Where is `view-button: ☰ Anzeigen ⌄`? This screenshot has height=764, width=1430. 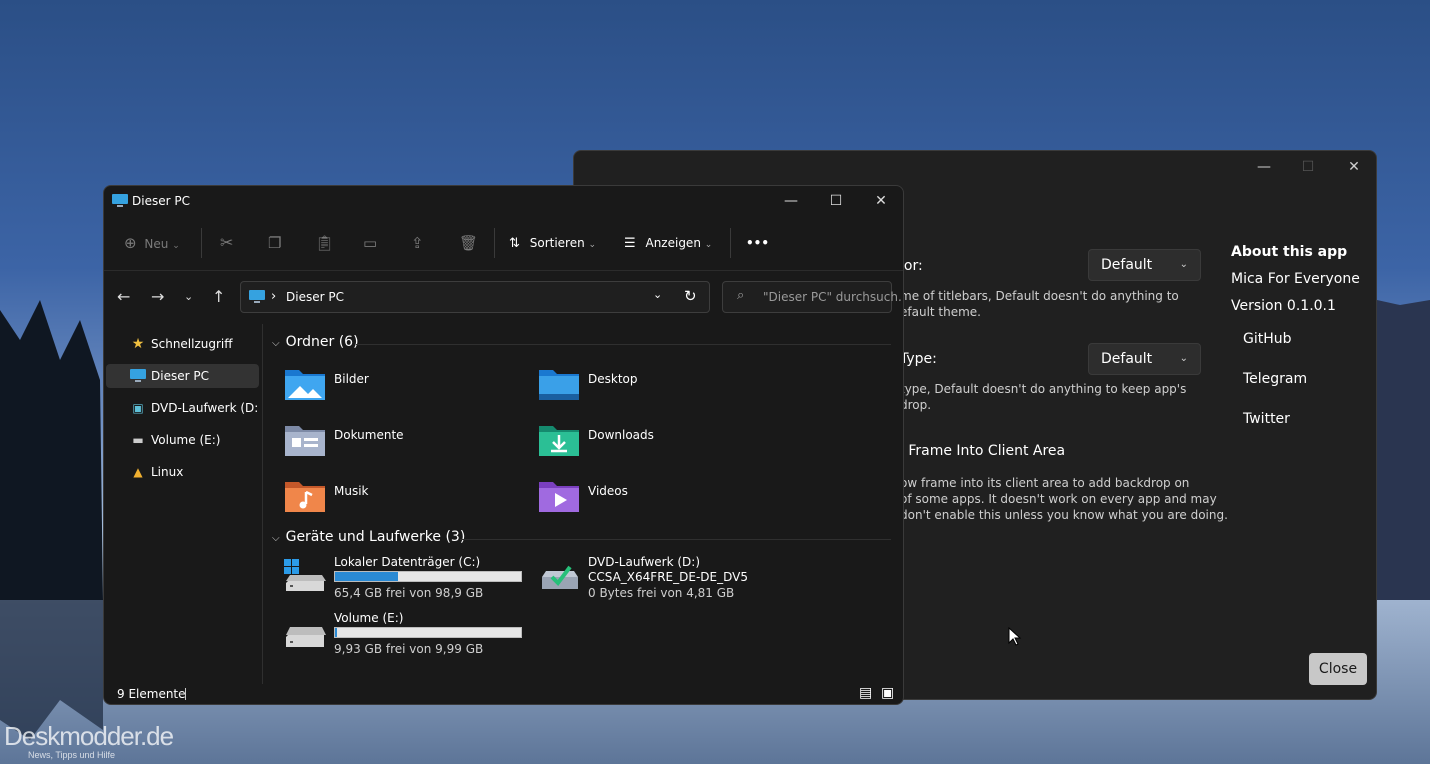
view-button: ☰ Anzeigen ⌄ is located at coordinates (668, 243).